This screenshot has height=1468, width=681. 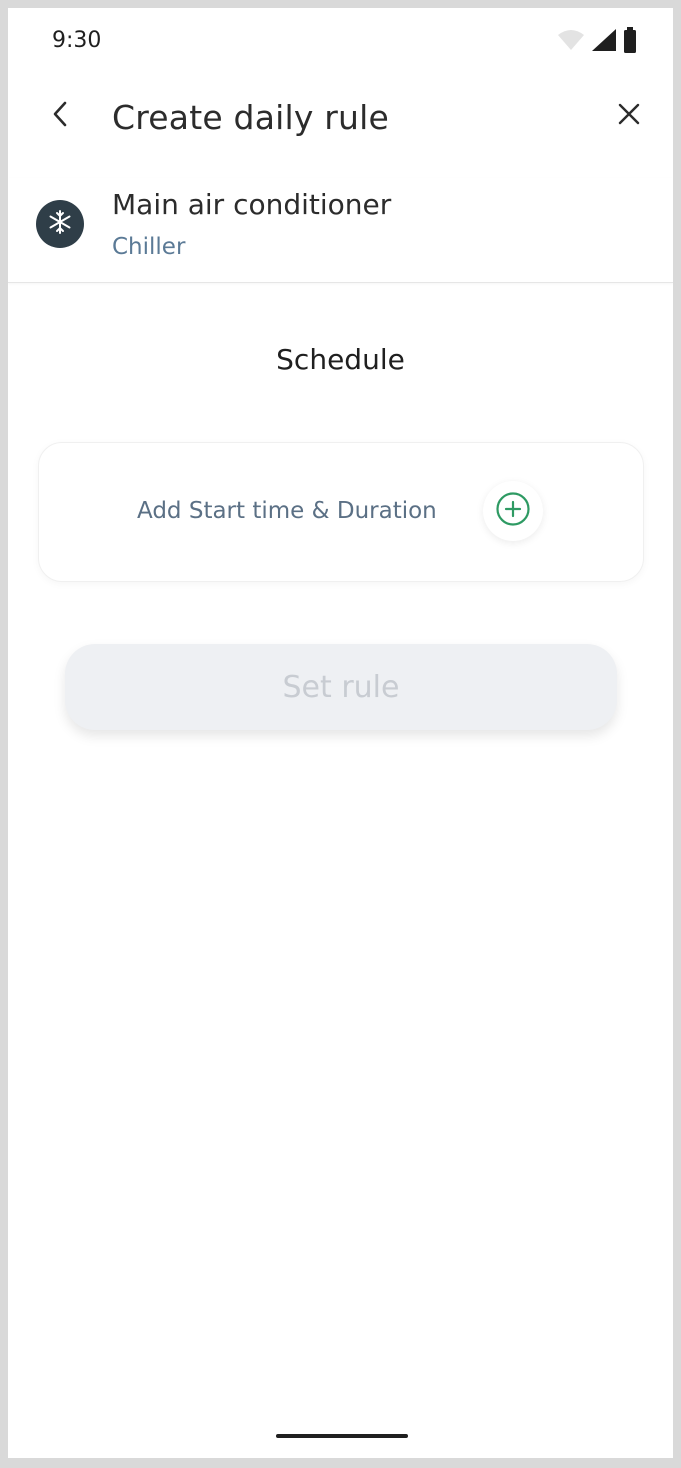 What do you see at coordinates (604, 42) in the screenshot?
I see `signal-icon` at bounding box center [604, 42].